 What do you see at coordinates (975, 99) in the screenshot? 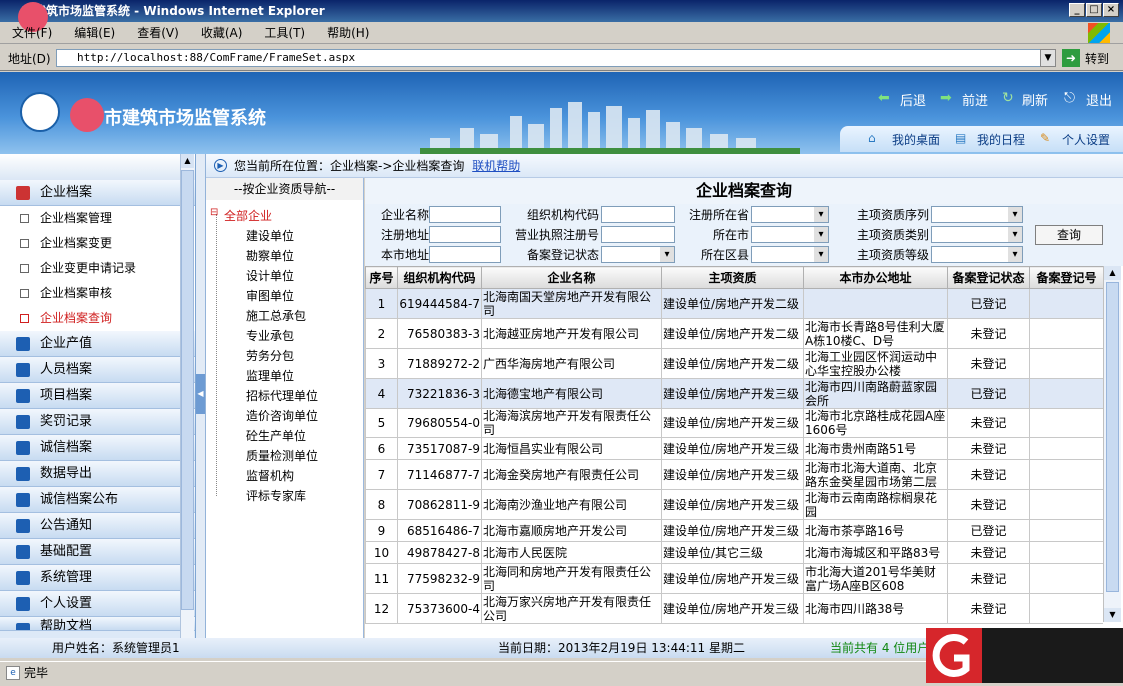
I see `forward-link: 前进` at bounding box center [975, 99].